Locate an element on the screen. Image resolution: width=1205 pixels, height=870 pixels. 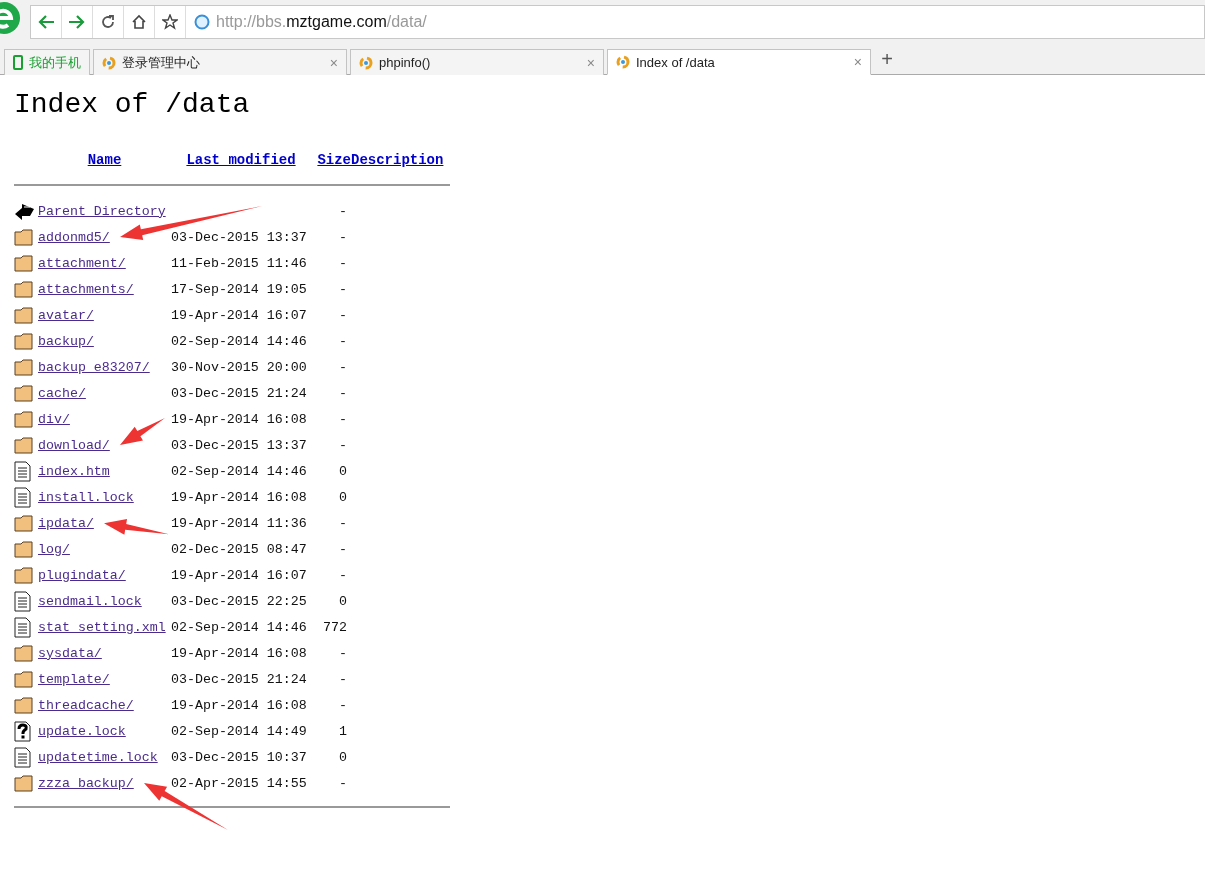
file-link: index.htm is located at coordinates (104, 471).